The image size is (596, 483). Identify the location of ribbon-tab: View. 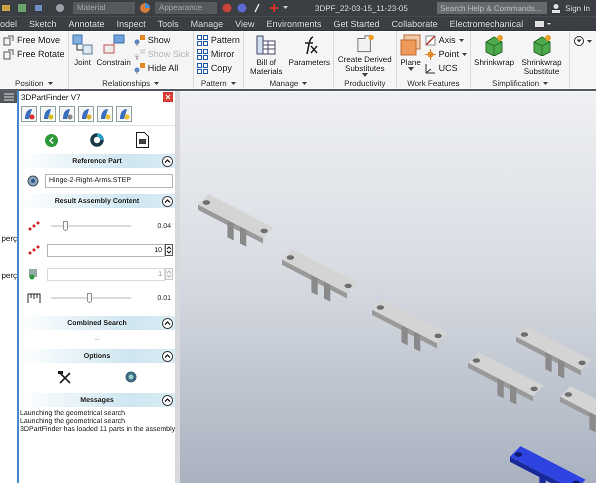
(244, 24).